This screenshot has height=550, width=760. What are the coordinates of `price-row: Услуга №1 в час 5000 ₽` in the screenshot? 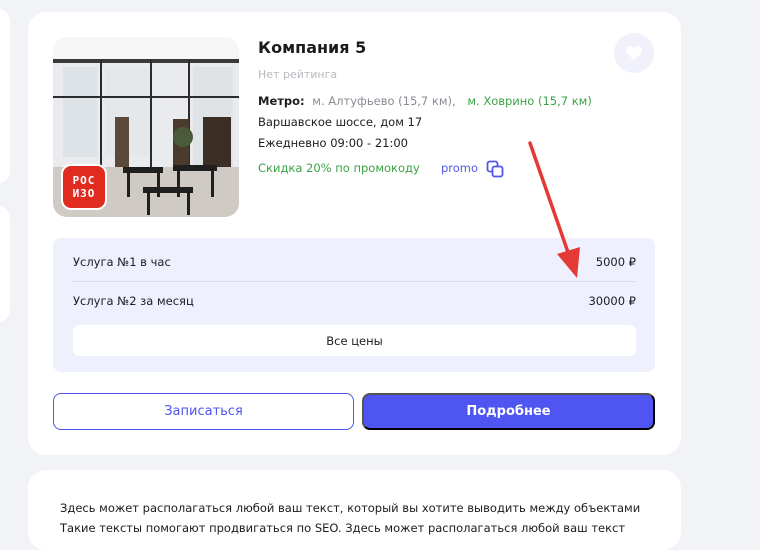 It's located at (354, 262).